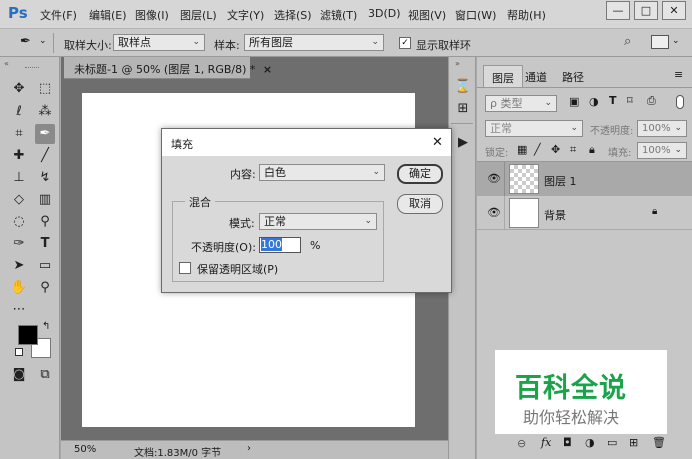 This screenshot has width=692, height=459. I want to click on close-window-button: ✕, so click(674, 10).